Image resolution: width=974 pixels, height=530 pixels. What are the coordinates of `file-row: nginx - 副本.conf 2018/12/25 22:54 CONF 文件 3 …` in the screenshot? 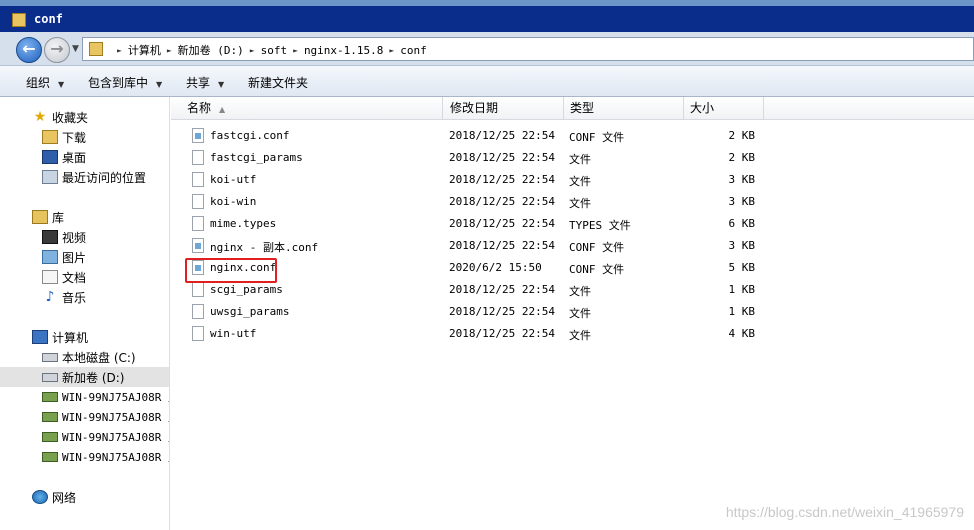 It's located at (572, 246).